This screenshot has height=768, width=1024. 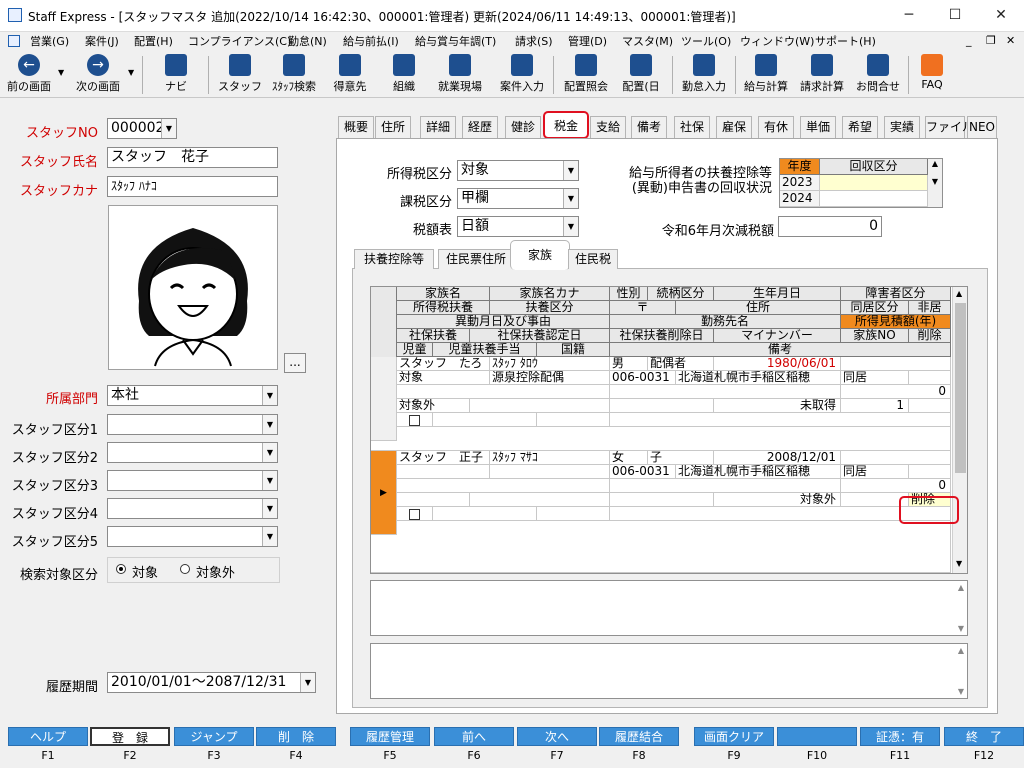 I want to click on table-row-cell: ｽﾀｯﾌ ﾏｻｺ, so click(x=550, y=458).